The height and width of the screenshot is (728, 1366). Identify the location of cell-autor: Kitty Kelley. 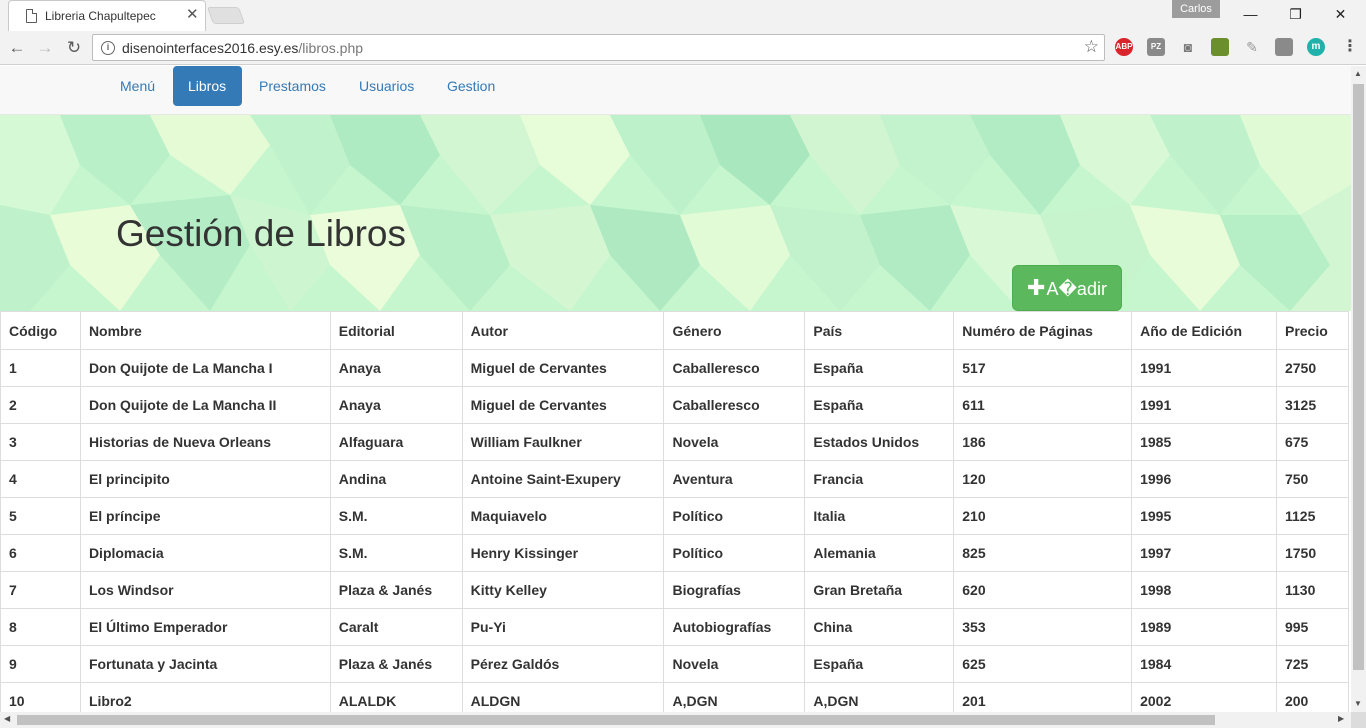
(563, 590).